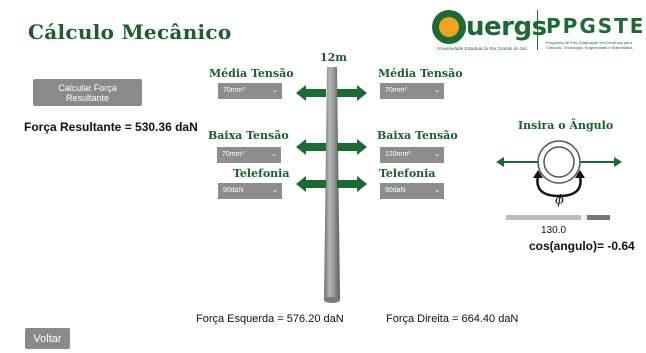 Image resolution: width=646 pixels, height=353 pixels. Describe the element at coordinates (333, 57) in the screenshot. I see `pole-height-label: 12m` at that location.